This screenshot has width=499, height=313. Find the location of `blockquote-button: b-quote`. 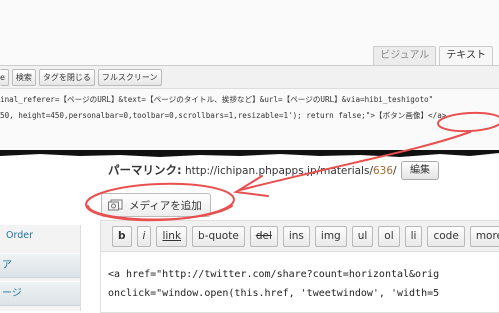

blockquote-button: b-quote is located at coordinates (218, 236).